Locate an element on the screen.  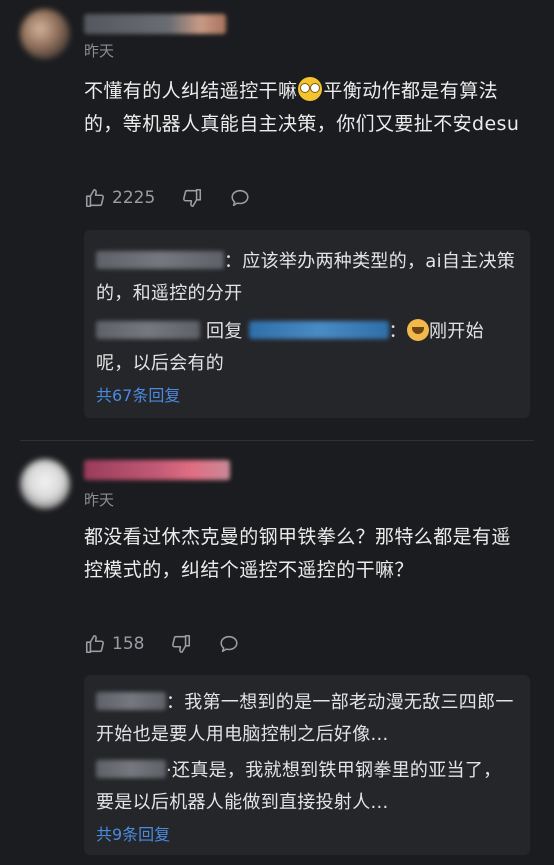
eye-roll-emoji-icon is located at coordinates (310, 89).